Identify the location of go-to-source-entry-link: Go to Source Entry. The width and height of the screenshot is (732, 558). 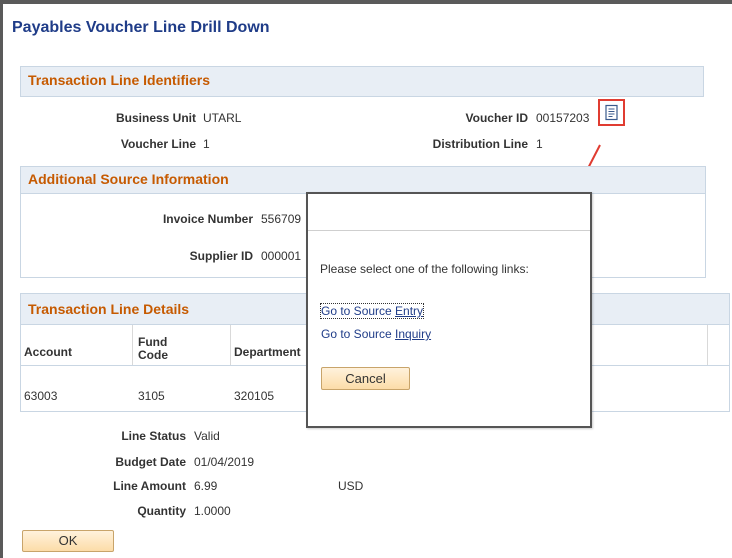
(372, 311).